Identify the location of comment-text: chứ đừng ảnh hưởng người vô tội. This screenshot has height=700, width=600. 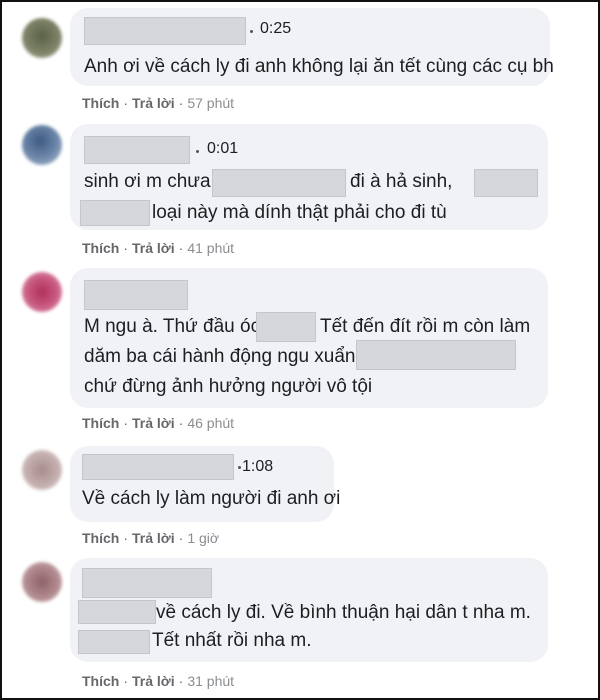
(228, 386).